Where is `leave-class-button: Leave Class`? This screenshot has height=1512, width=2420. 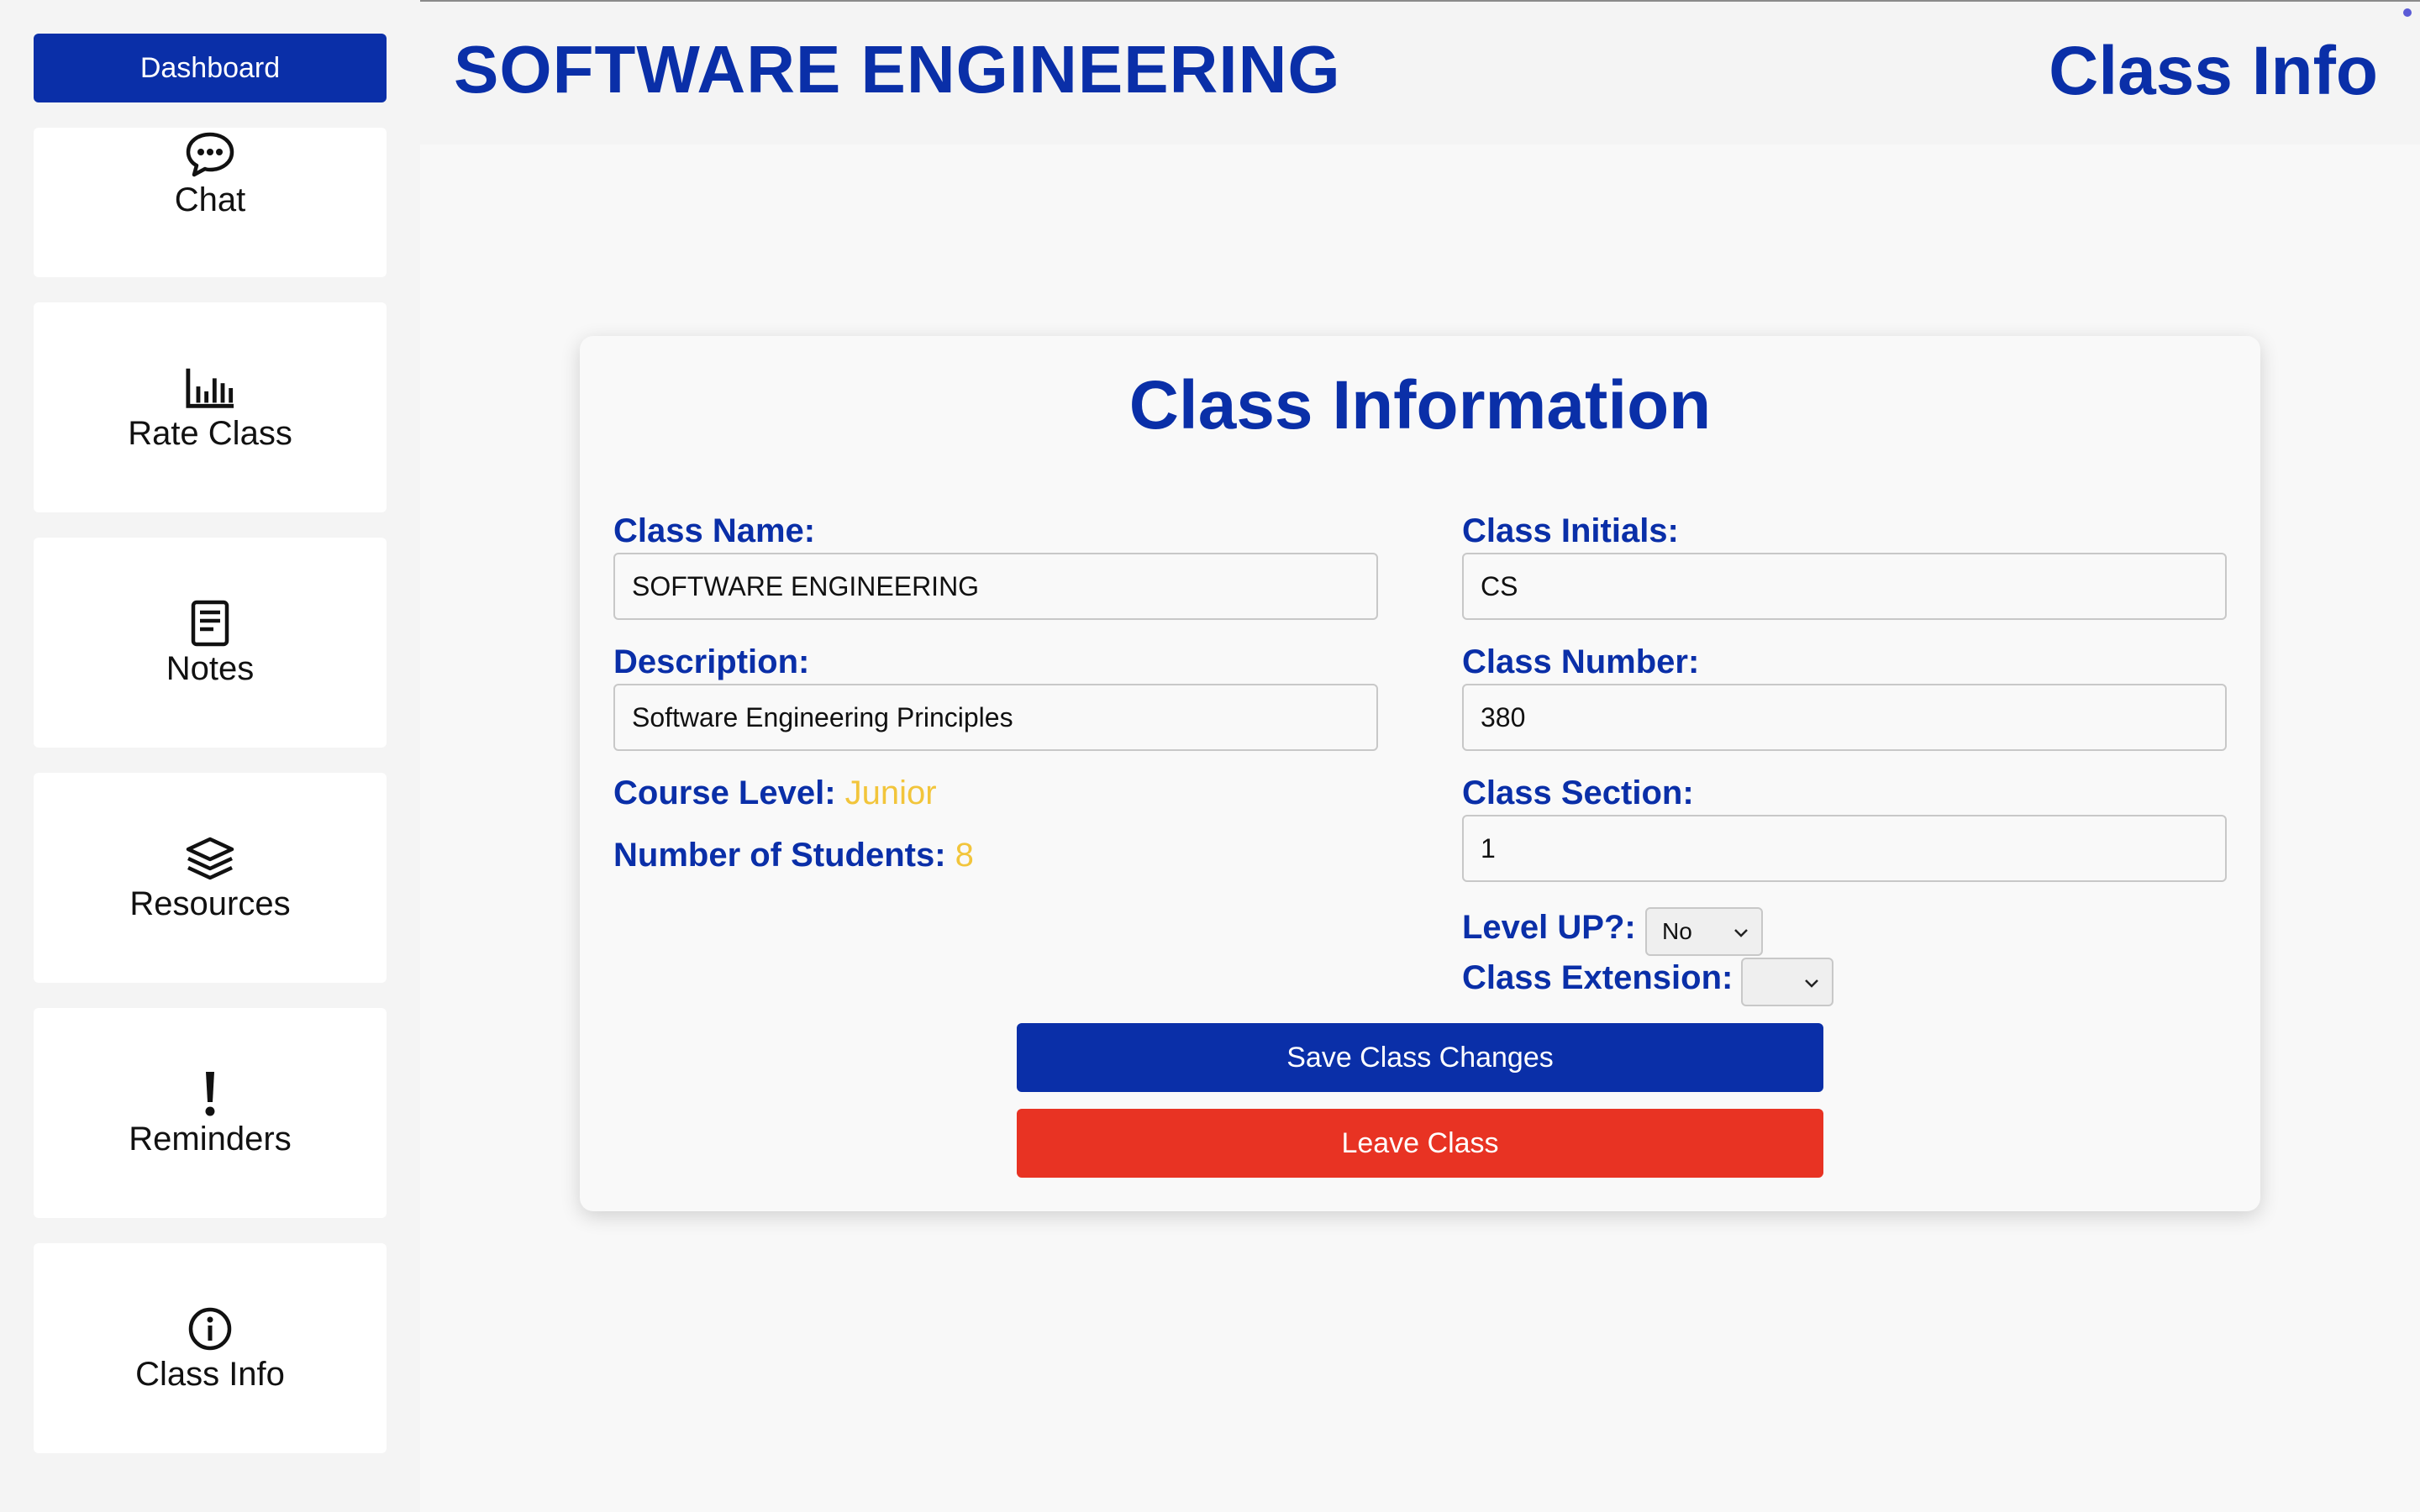
leave-class-button: Leave Class is located at coordinates (1420, 1143).